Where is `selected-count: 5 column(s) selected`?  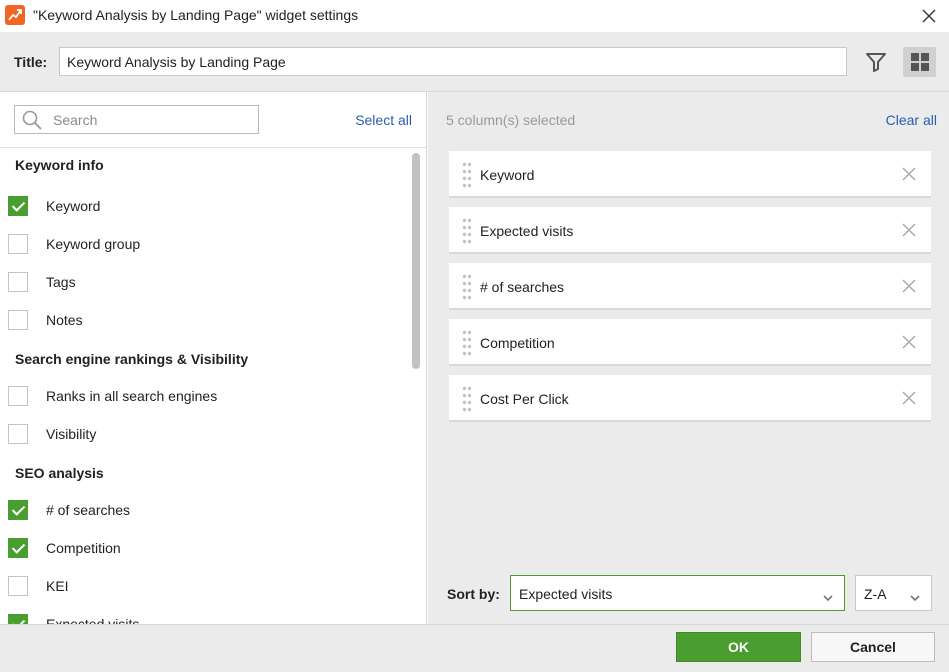 selected-count: 5 column(s) selected is located at coordinates (511, 120).